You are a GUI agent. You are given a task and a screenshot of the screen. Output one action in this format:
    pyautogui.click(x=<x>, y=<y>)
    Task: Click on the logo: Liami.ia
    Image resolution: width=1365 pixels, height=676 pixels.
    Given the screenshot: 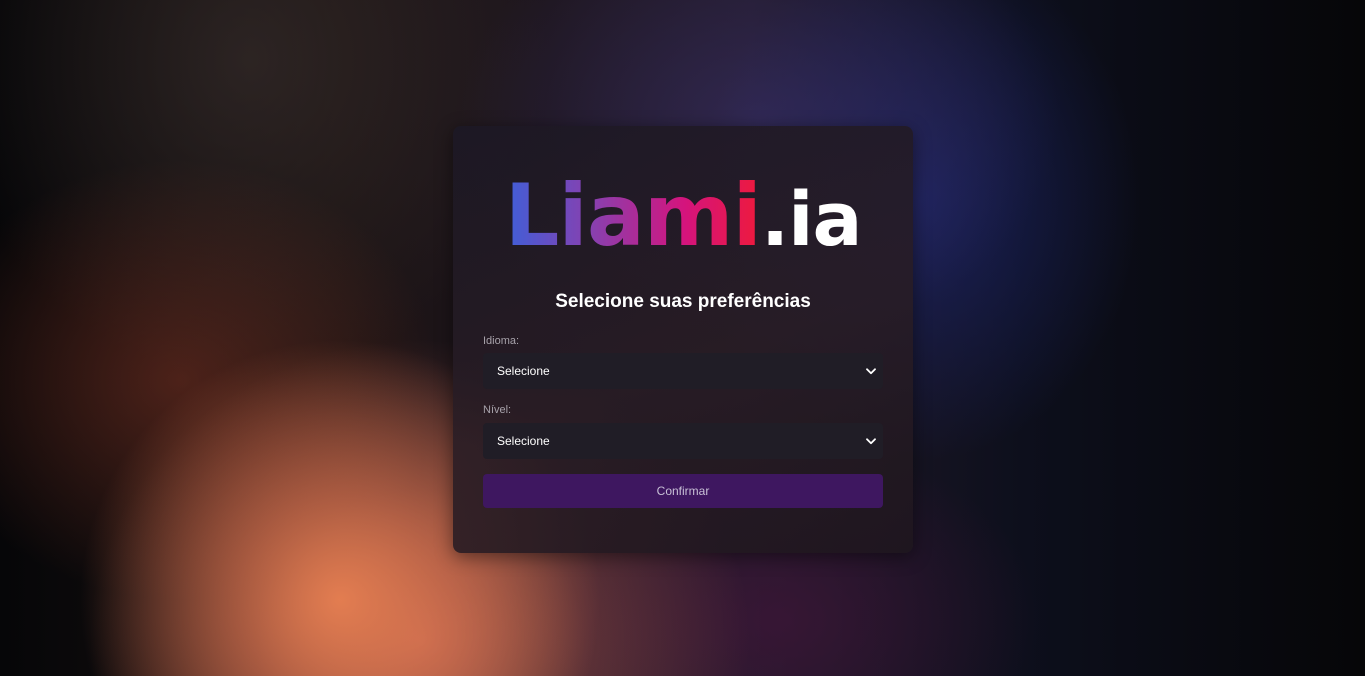 What is the action you would take?
    pyautogui.click(x=683, y=216)
    